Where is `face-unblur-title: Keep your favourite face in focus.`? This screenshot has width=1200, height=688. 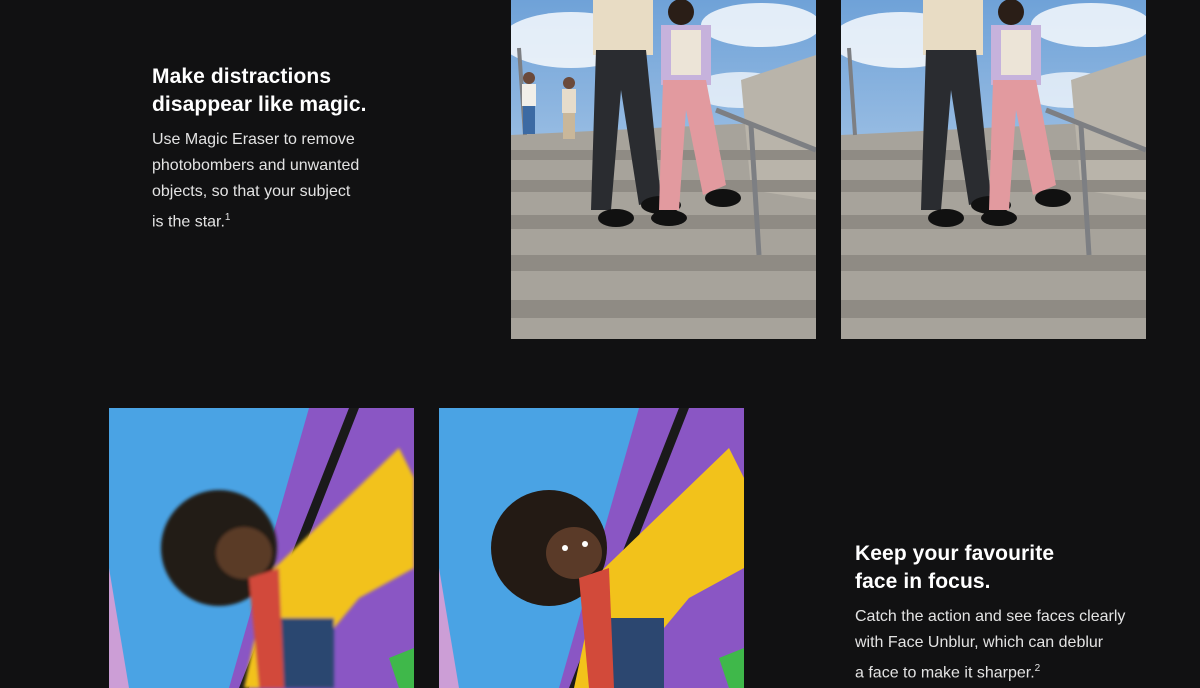 face-unblur-title: Keep your favourite face in focus. is located at coordinates (1005, 568).